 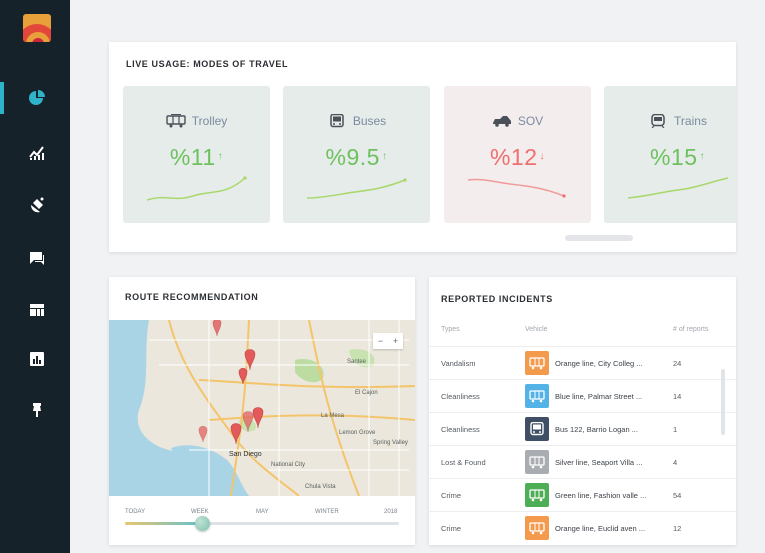 What do you see at coordinates (356, 154) in the screenshot?
I see `mode-card-buses: Buses %9.5 ↑` at bounding box center [356, 154].